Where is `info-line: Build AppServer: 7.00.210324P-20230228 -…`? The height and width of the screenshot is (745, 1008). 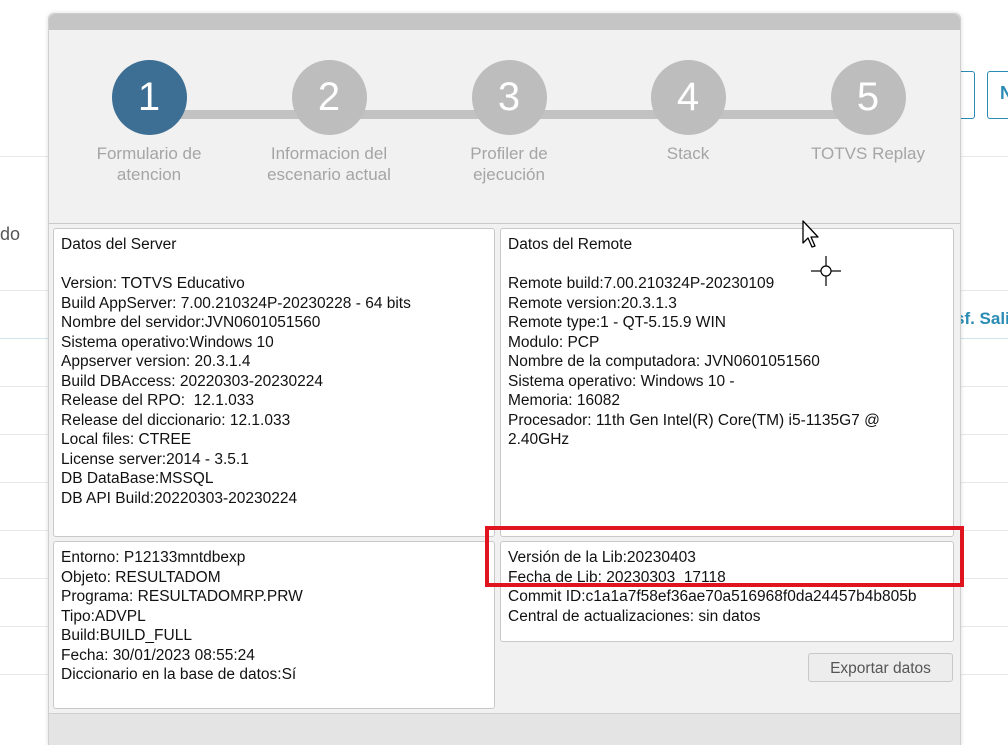
info-line: Build AppServer: 7.00.210324P-20230228 -… is located at coordinates (236, 303).